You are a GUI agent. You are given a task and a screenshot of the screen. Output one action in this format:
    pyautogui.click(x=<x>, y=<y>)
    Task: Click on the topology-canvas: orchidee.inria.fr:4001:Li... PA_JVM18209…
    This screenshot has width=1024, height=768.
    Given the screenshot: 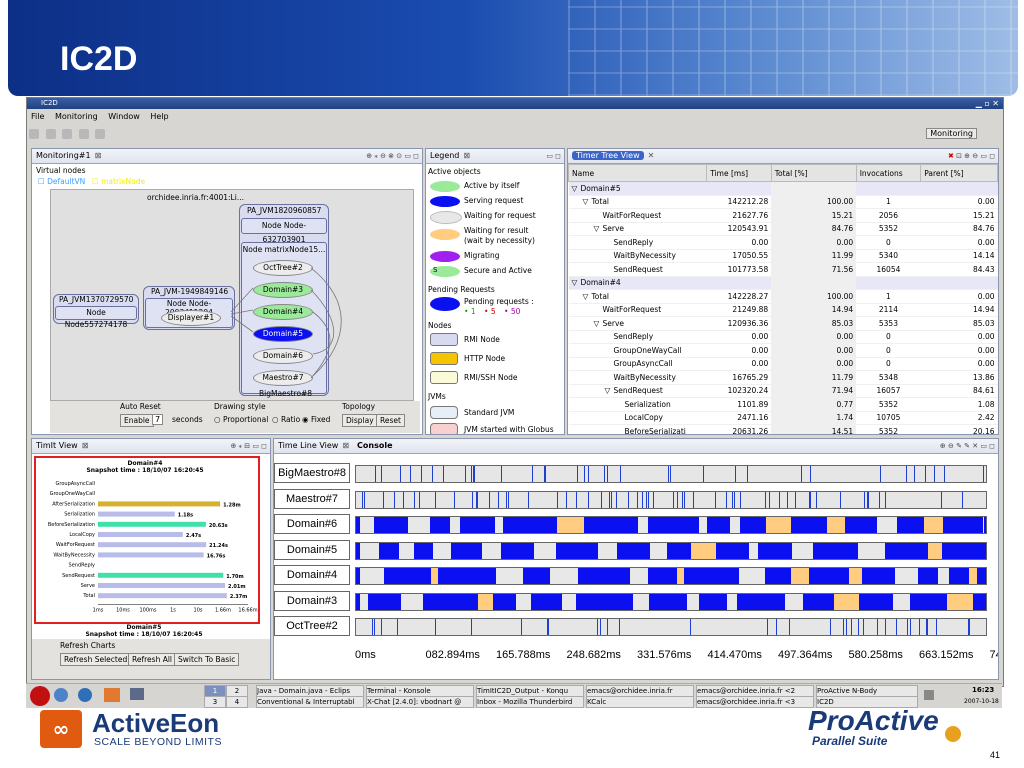 What is the action you would take?
    pyautogui.click(x=232, y=295)
    